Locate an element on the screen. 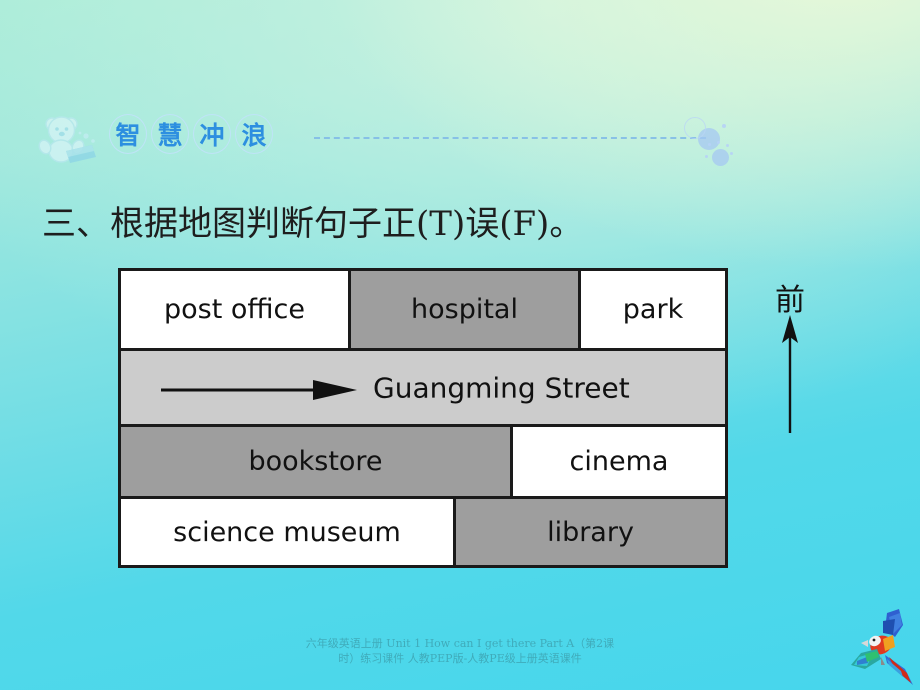 This screenshot has width=920, height=690. map-cell-label: bookstore is located at coordinates (315, 461).